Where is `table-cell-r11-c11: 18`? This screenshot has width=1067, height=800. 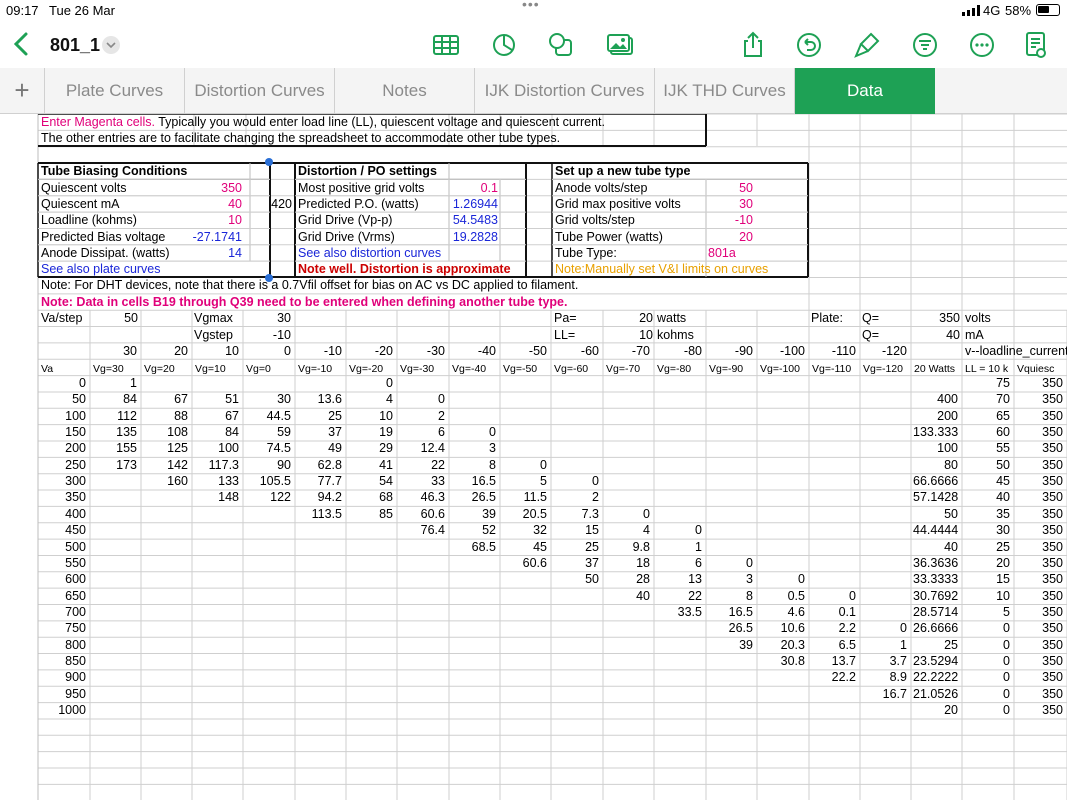 table-cell-r11-c11: 18 is located at coordinates (627, 563).